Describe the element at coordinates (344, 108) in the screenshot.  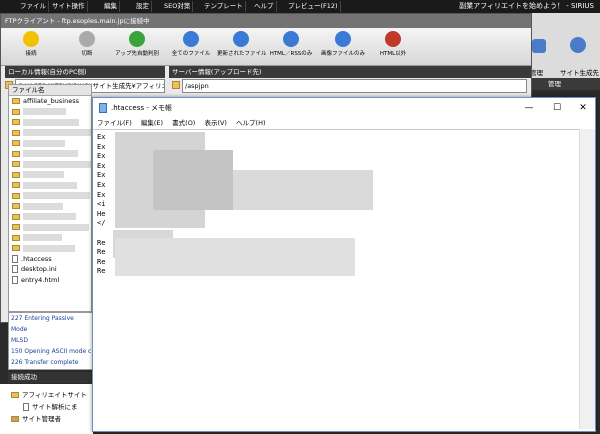
I see `notepad-titlebar: .htaccess - メモ帳 — ☐ ✕` at that location.